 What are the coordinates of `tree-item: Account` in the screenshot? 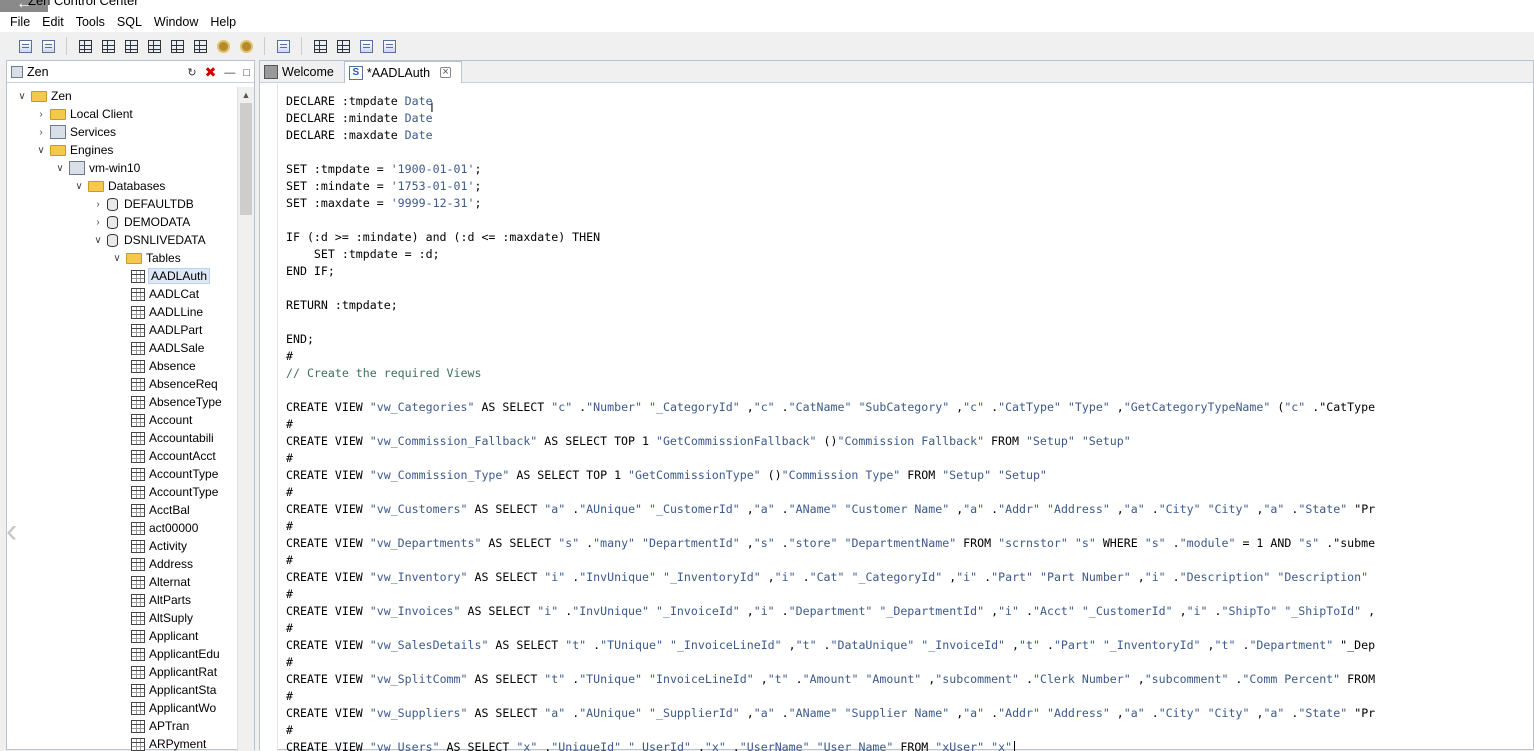 It's located at (160, 420).